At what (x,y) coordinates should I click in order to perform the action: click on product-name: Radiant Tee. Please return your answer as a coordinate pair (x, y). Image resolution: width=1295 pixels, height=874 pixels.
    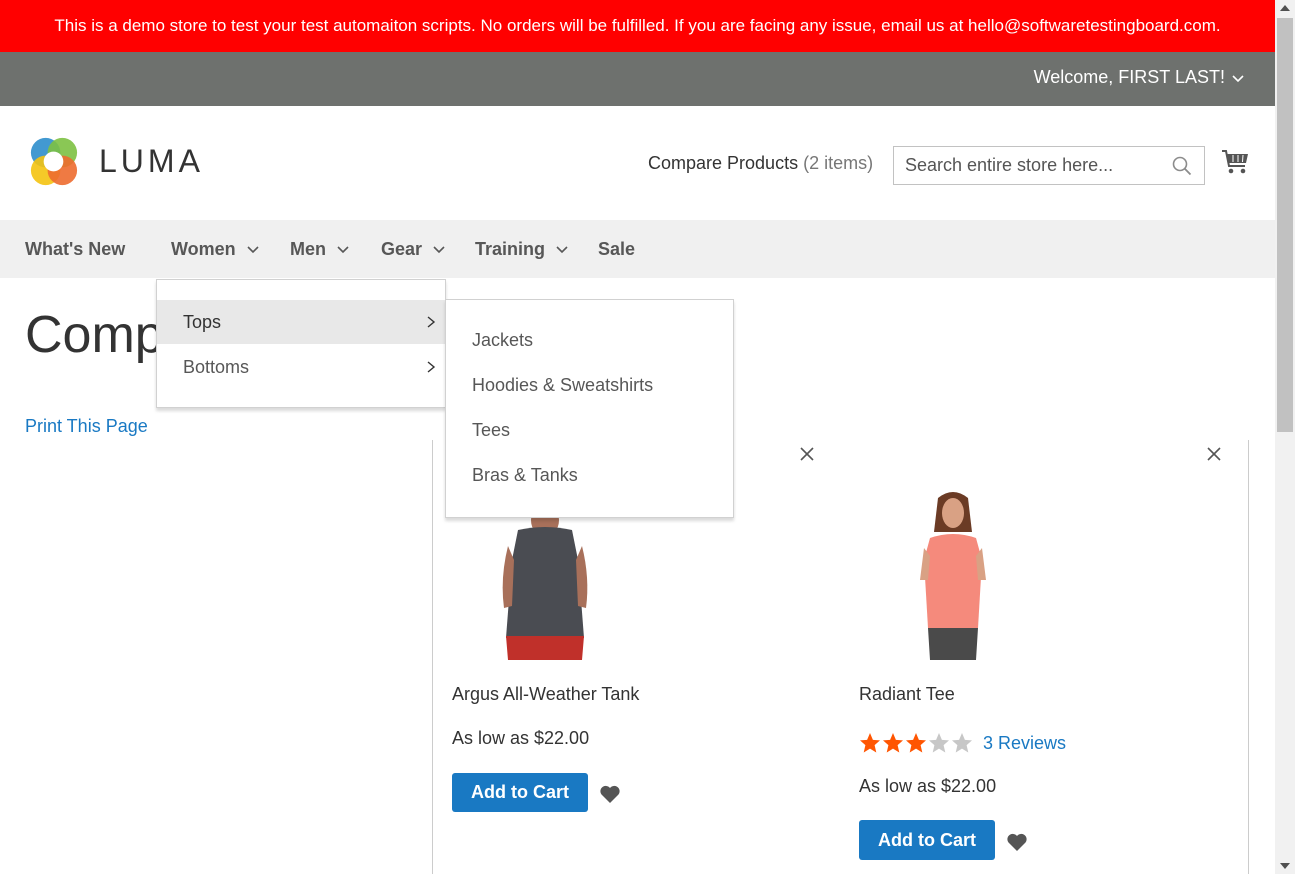
    Looking at the image, I should click on (907, 694).